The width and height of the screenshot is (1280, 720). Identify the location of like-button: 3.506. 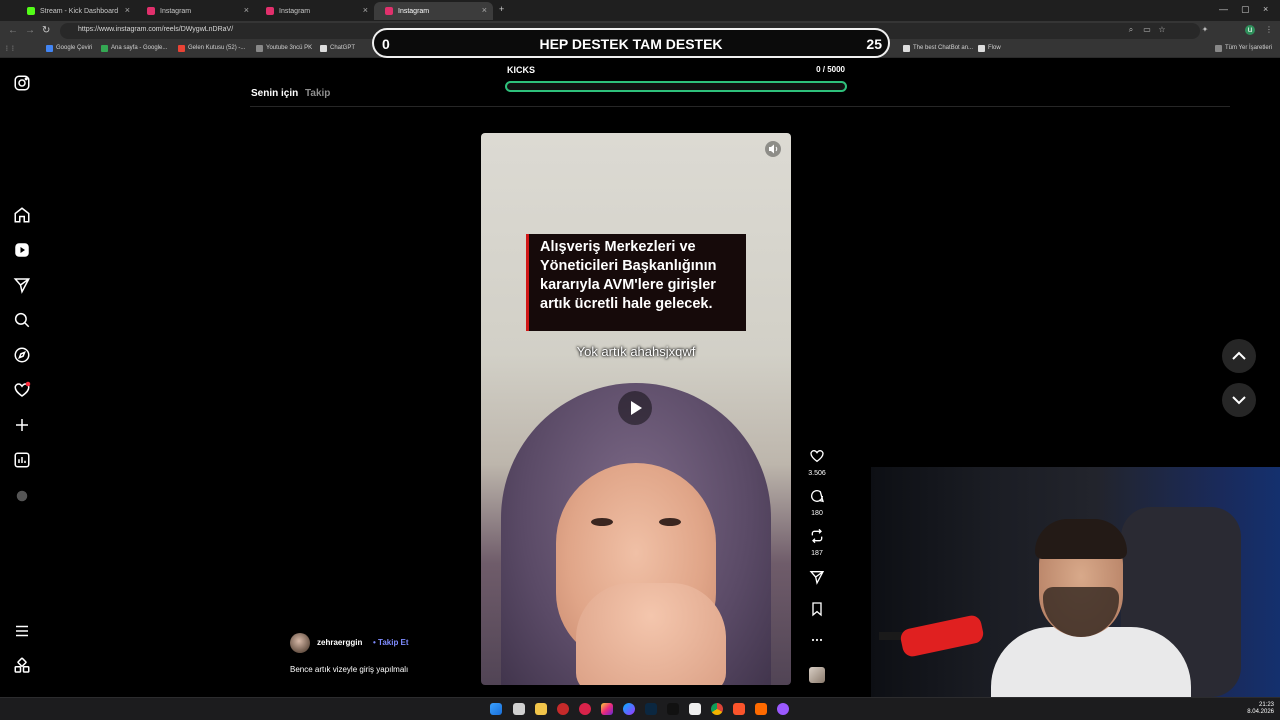
(817, 462).